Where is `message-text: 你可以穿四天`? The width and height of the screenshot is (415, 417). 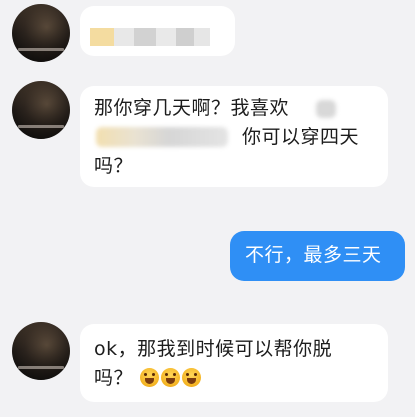
message-text: 你可以穿四天 is located at coordinates (301, 137).